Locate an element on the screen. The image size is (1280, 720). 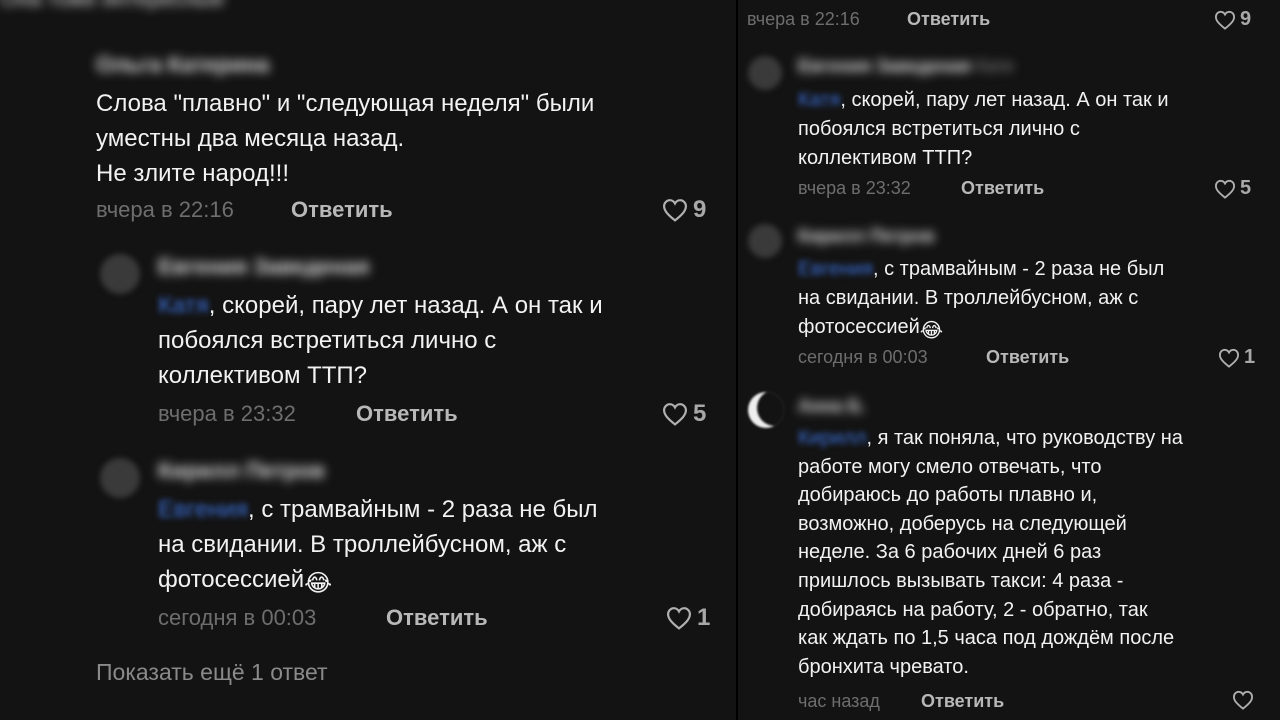
comment-line: Не злите народ!!! is located at coordinates (193, 173).